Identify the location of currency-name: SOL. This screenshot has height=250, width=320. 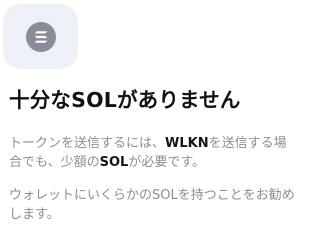
(114, 162).